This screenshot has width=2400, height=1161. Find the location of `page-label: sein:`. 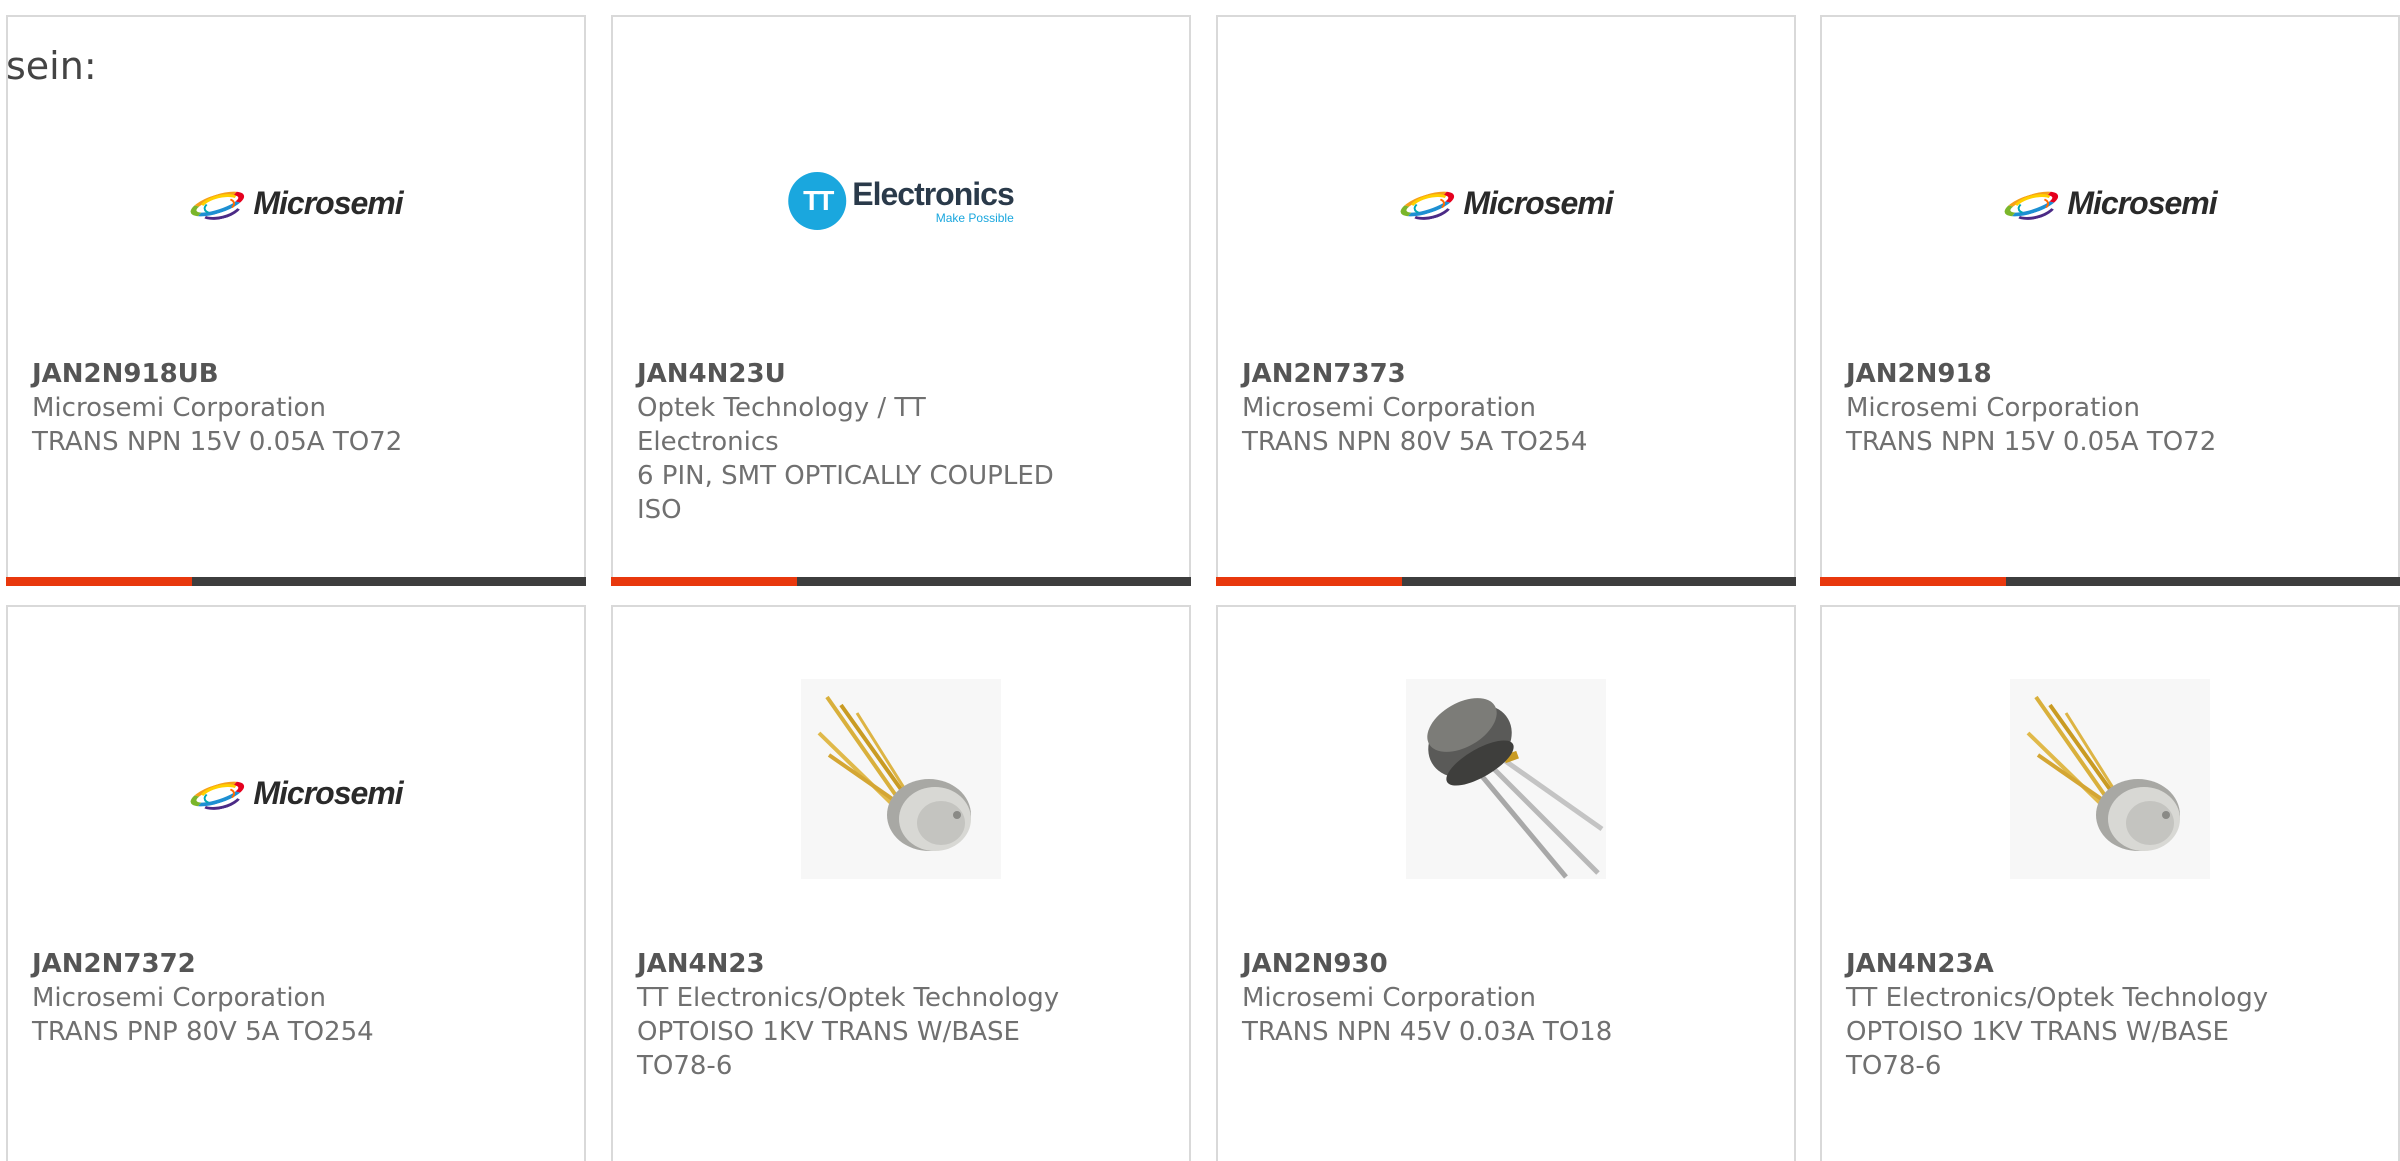

page-label: sein: is located at coordinates (51, 66).